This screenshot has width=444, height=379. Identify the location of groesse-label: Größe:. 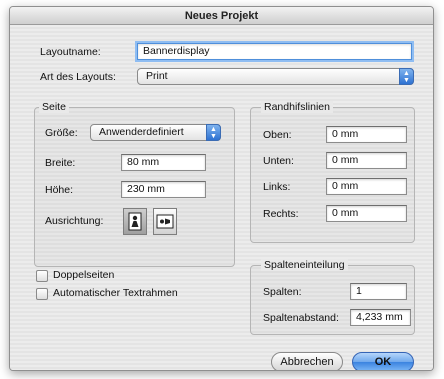
(61, 133).